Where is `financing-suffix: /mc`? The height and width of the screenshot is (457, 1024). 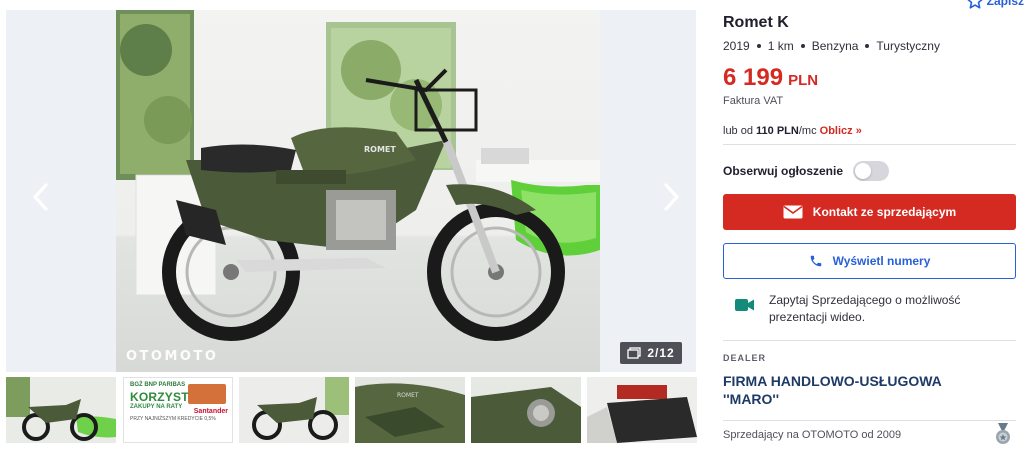 financing-suffix: /mc is located at coordinates (807, 131).